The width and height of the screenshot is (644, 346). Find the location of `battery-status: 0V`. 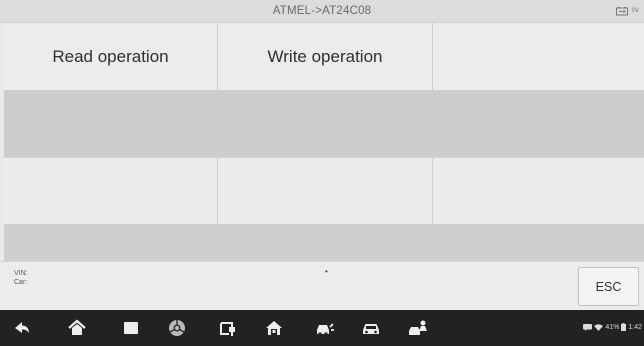

battery-status: 0V is located at coordinates (627, 11).